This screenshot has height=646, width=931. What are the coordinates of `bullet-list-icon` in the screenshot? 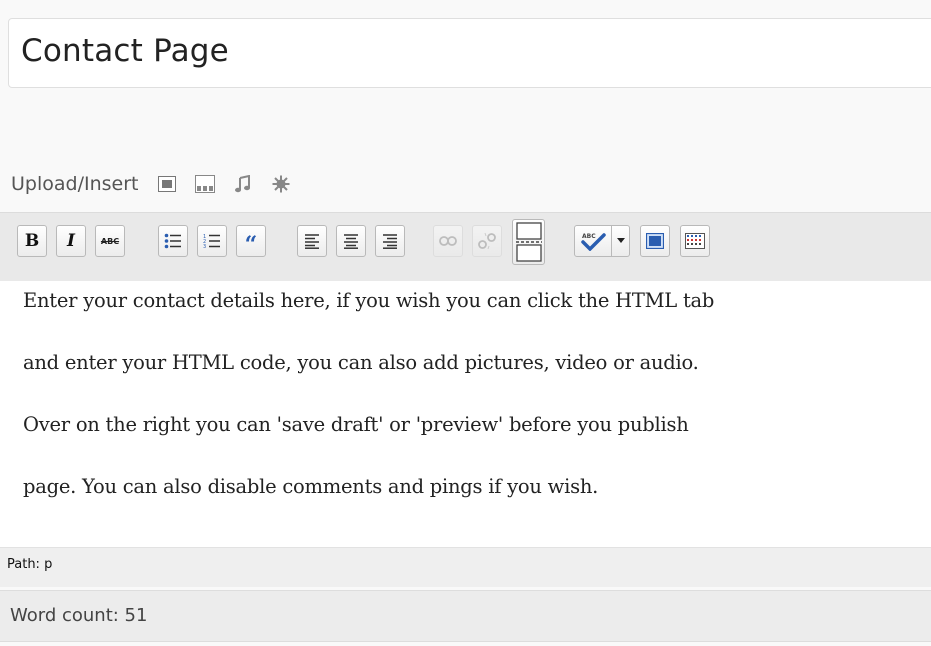 It's located at (172, 241).